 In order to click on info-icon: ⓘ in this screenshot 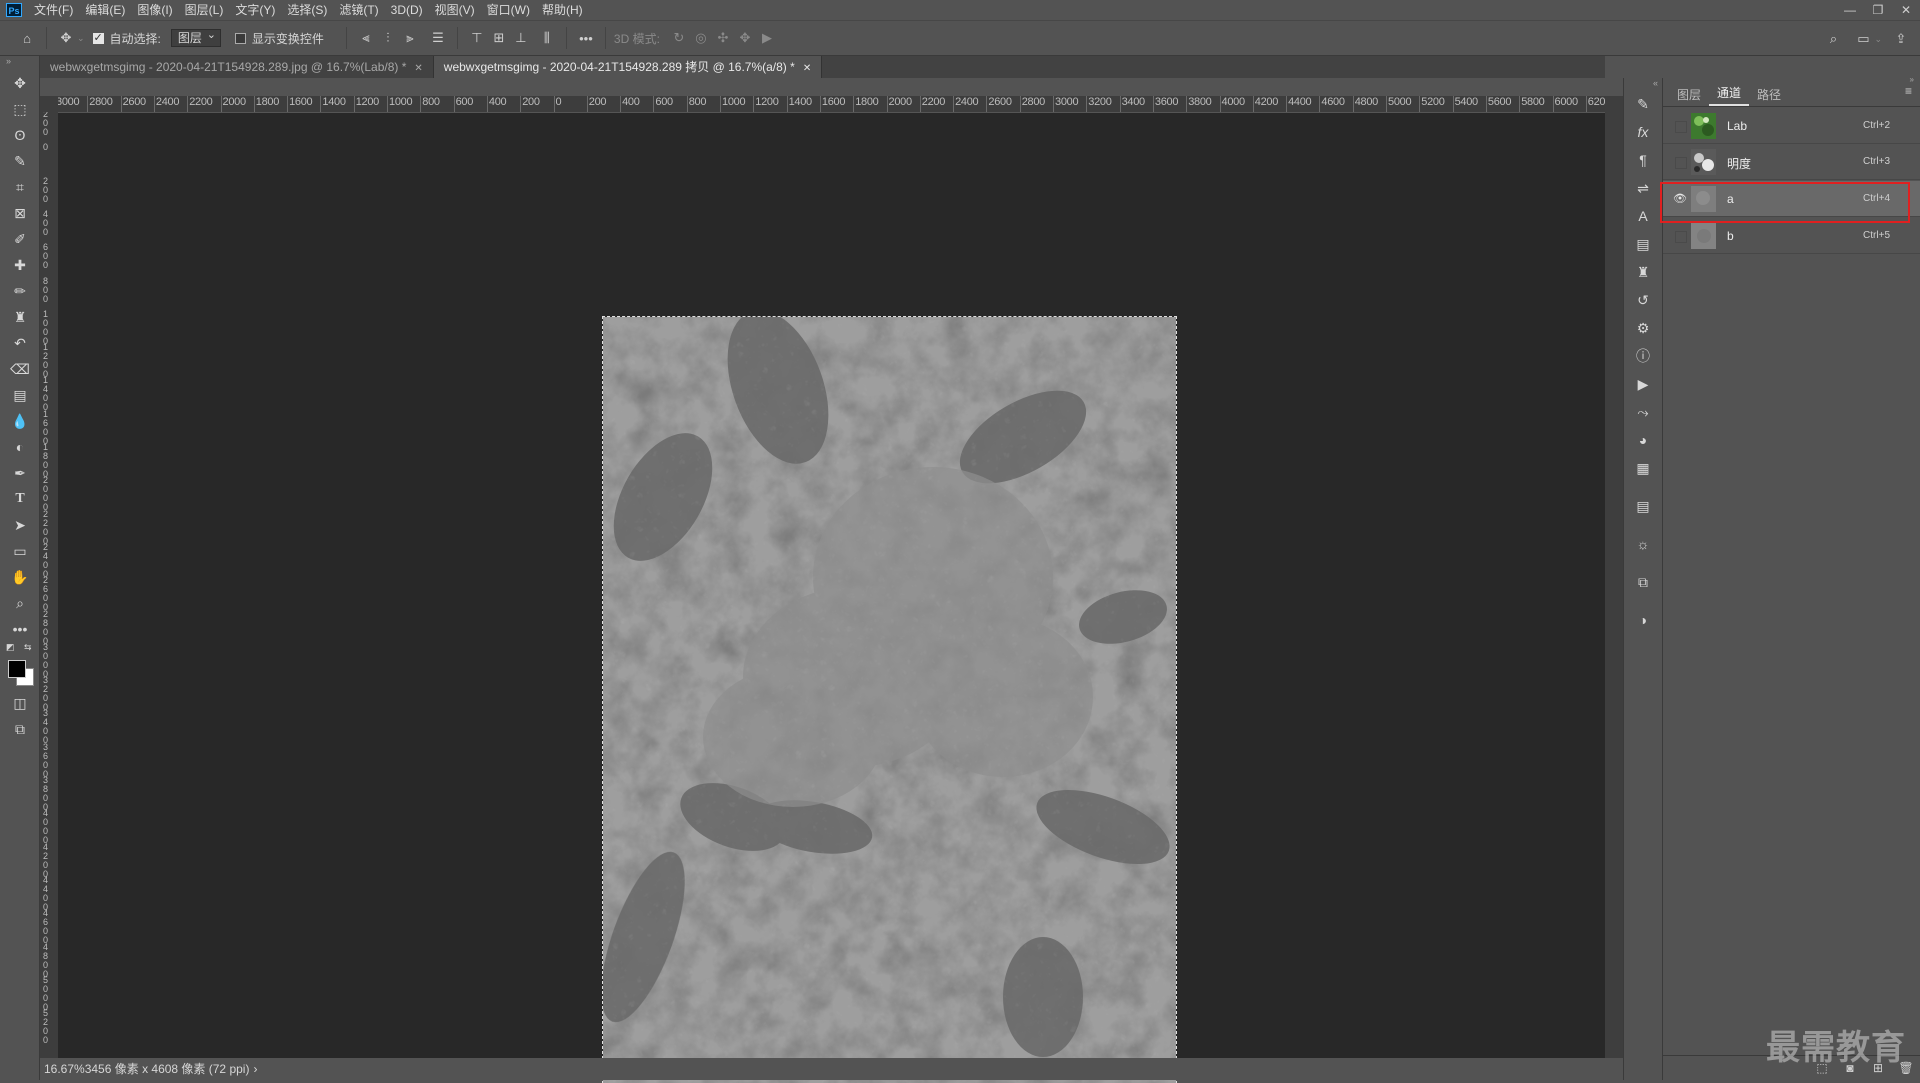, I will do `click(1643, 356)`.